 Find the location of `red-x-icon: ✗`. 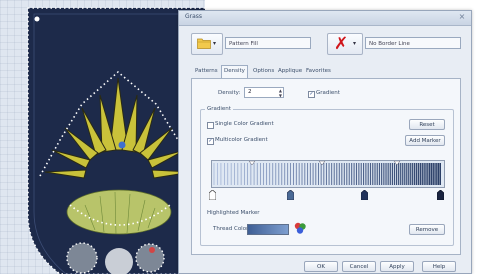

red-x-icon: ✗ is located at coordinates (341, 44).